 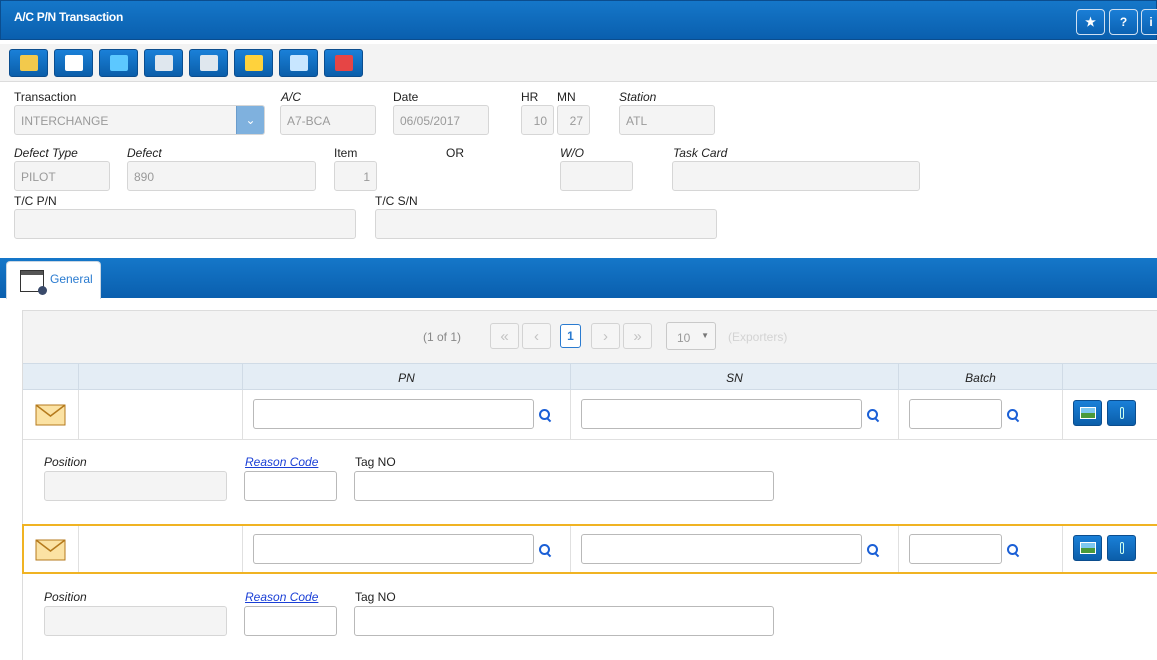 I want to click on chevron-down-icon: ⌄, so click(x=250, y=120).